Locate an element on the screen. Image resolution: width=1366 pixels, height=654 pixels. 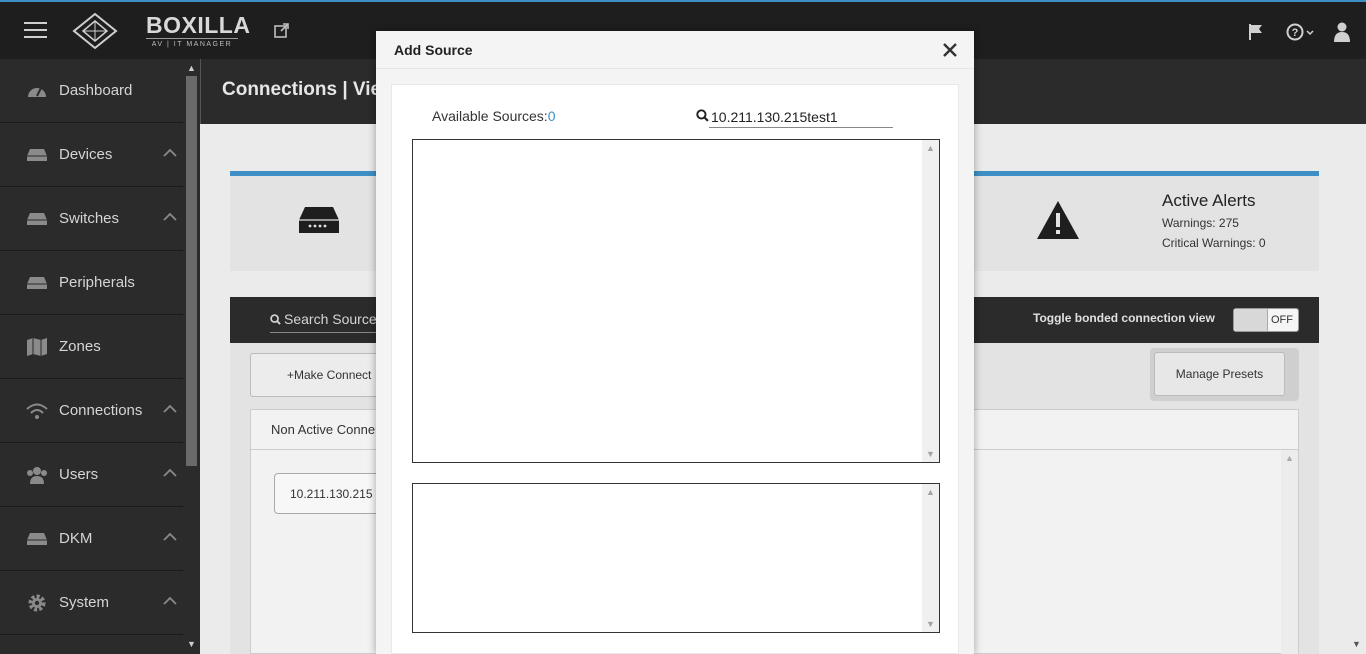
modal-title: Add Source is located at coordinates (433, 50).